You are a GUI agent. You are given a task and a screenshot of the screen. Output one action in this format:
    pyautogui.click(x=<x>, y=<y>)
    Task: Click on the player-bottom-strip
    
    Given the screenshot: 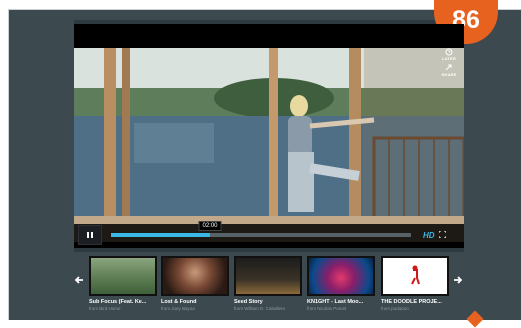 What is the action you would take?
    pyautogui.click(x=269, y=250)
    